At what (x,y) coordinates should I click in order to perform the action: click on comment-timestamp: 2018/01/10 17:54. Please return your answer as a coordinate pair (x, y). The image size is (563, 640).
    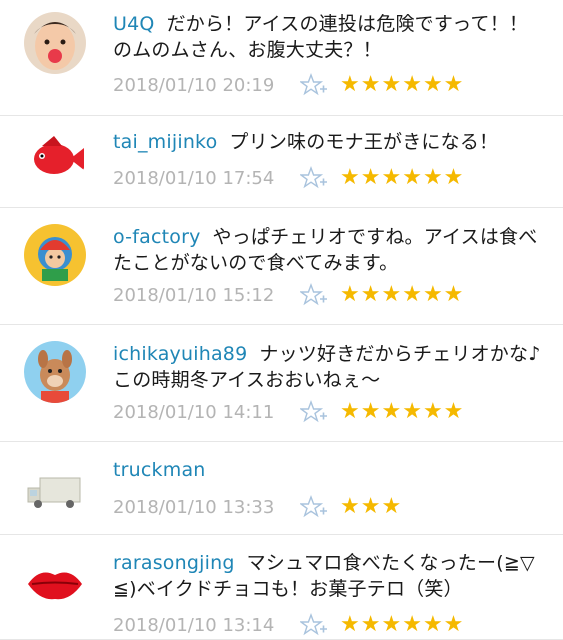
    Looking at the image, I should click on (194, 178).